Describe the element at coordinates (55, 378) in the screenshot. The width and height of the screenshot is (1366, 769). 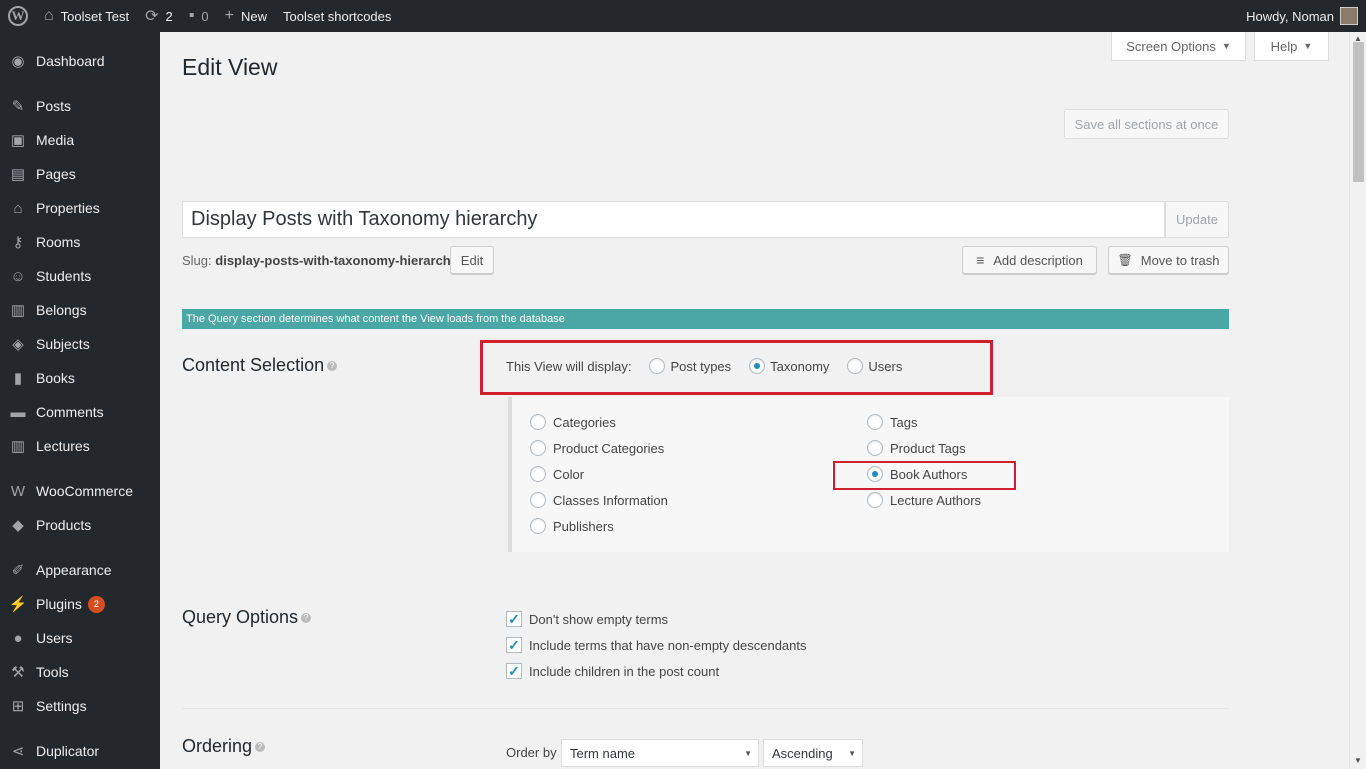
I see `sidebar-item-label: Books` at that location.